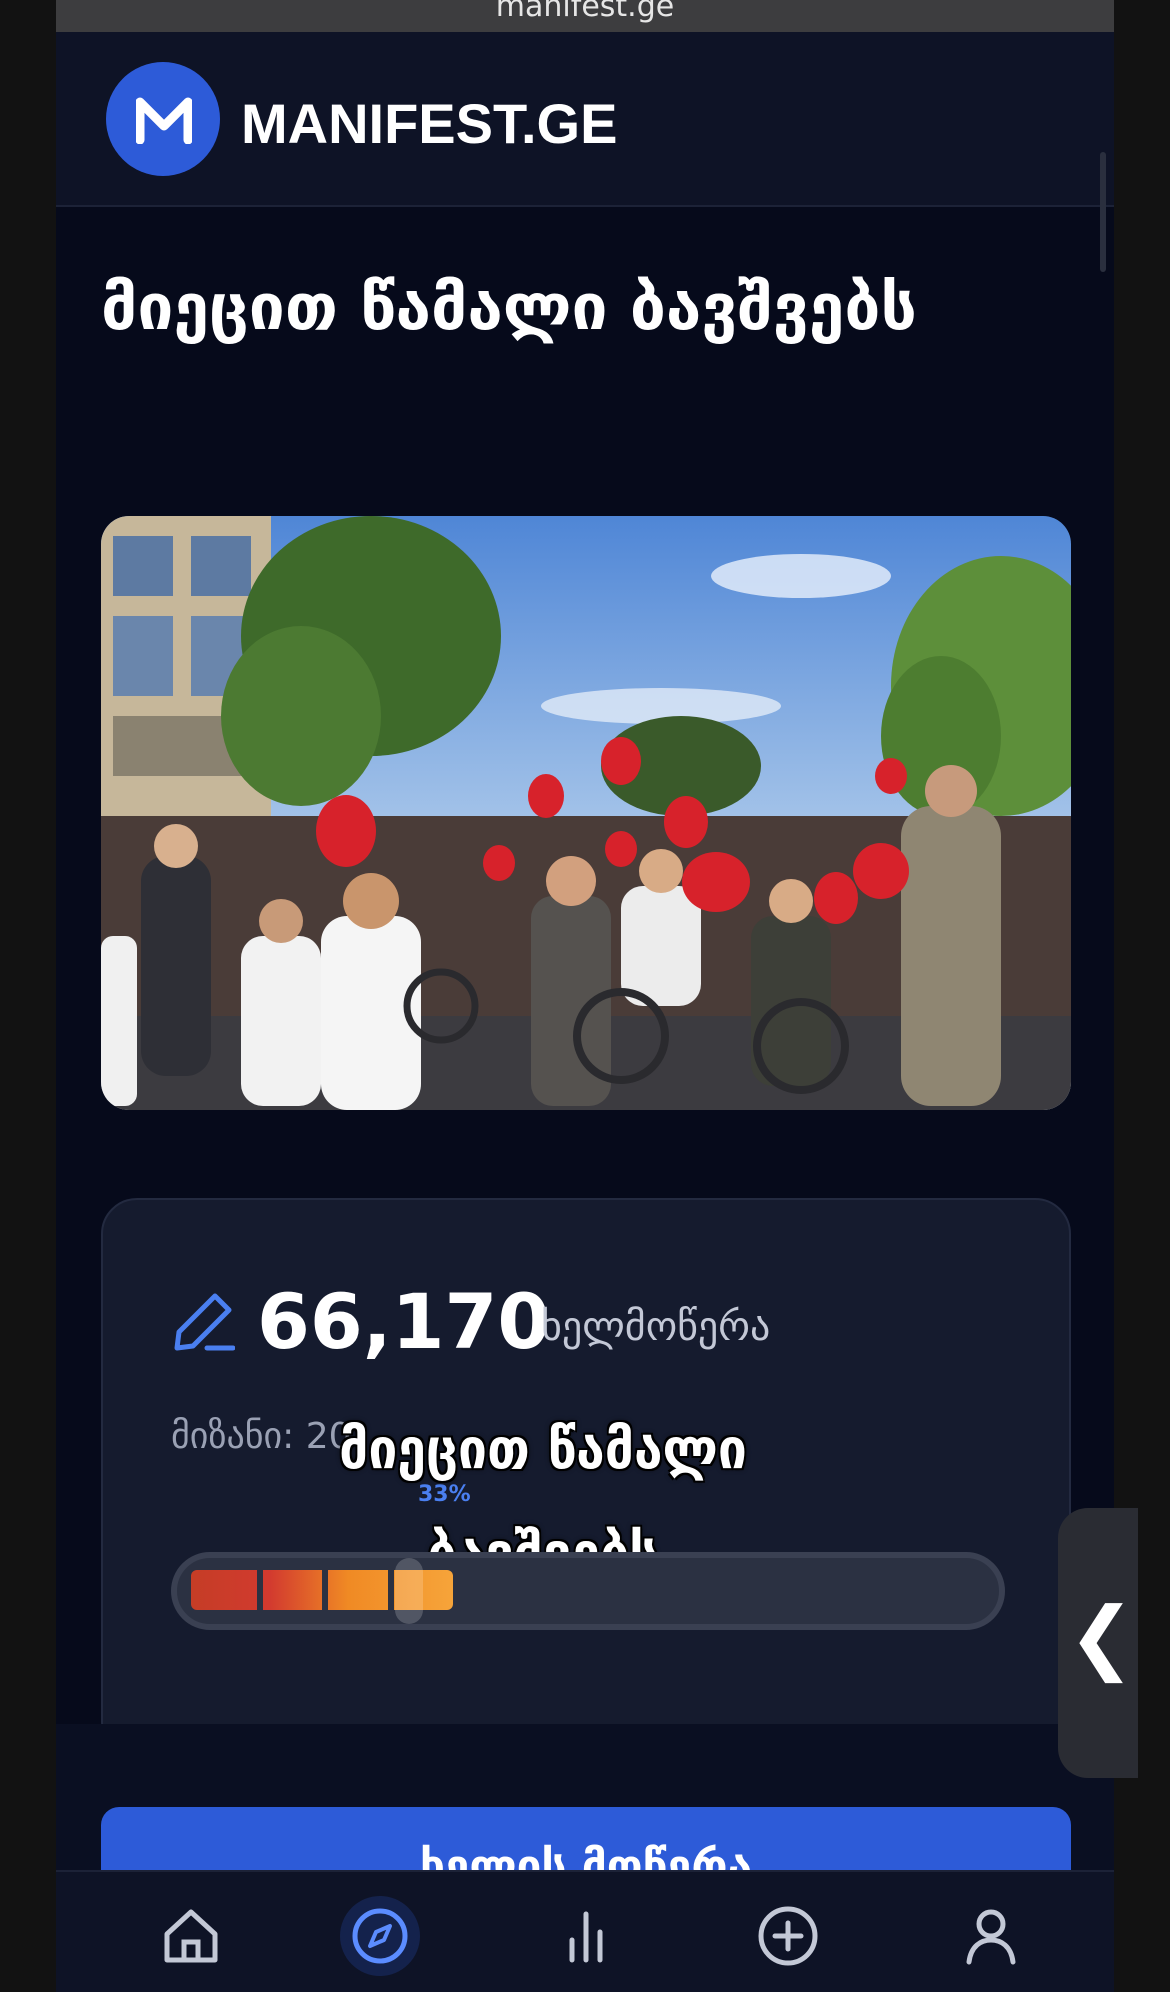  What do you see at coordinates (204, 1322) in the screenshot?
I see `pencil-icon` at bounding box center [204, 1322].